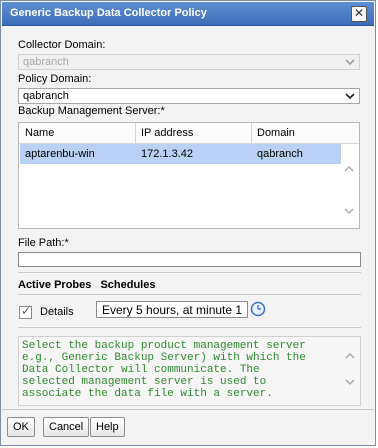 The image size is (378, 448). I want to click on ok-button: OK, so click(21, 427).